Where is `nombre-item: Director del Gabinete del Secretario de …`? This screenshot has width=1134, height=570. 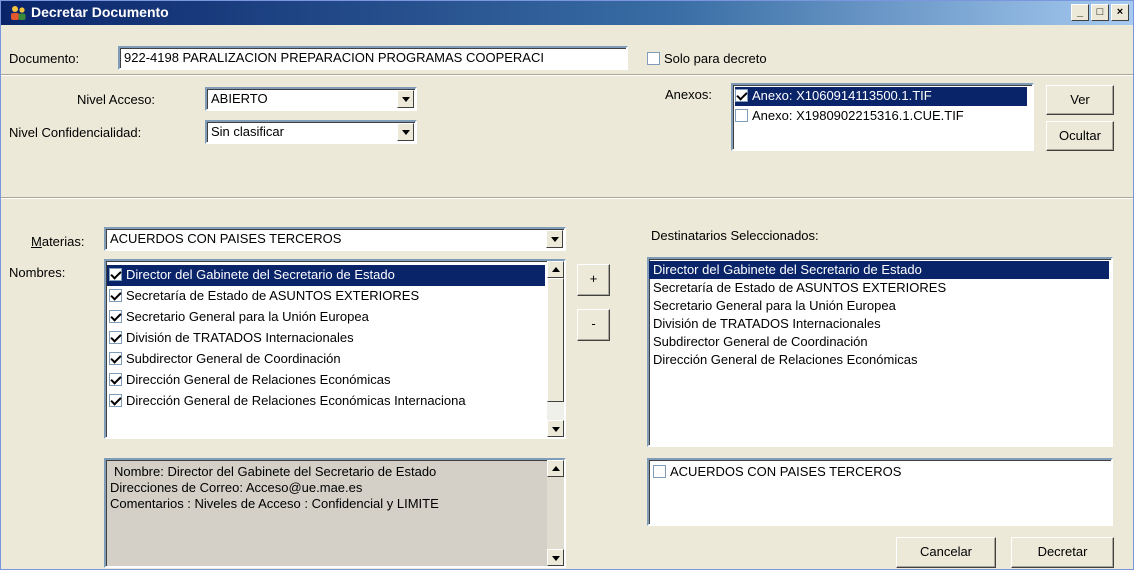 nombre-item: Director del Gabinete del Secretario de … is located at coordinates (326, 275).